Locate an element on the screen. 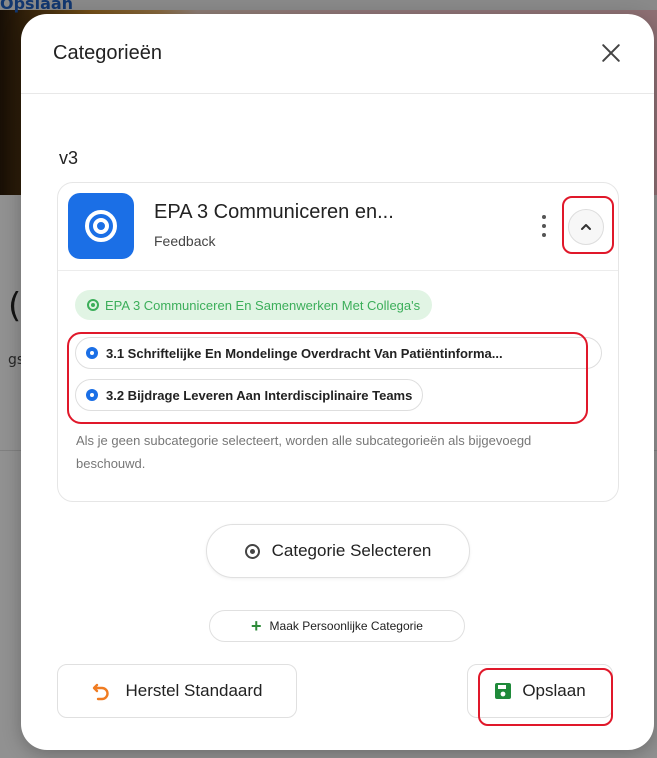 The height and width of the screenshot is (758, 657). reset-default-label: Herstel Standaard is located at coordinates (194, 690).